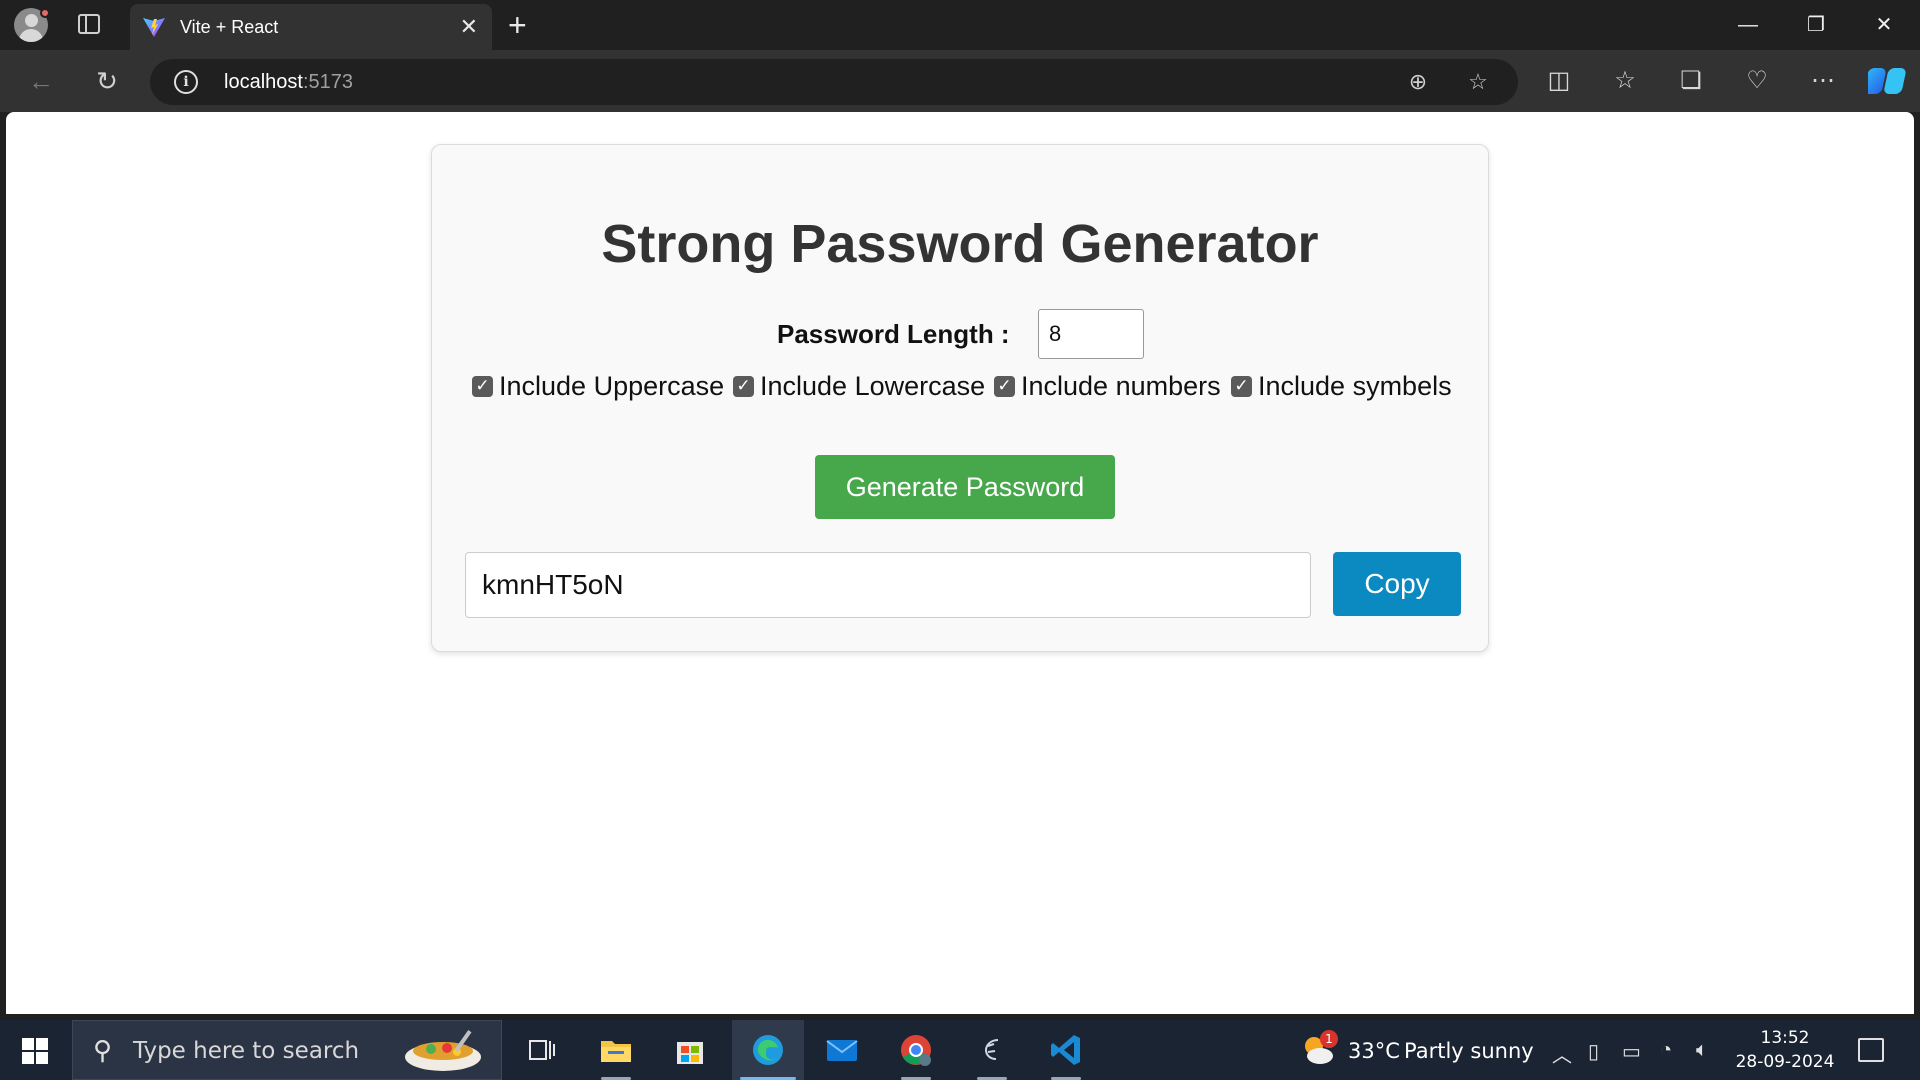 This screenshot has height=1080, width=1920. Describe the element at coordinates (1559, 81) in the screenshot. I see `split-screen-icon: ◫` at that location.